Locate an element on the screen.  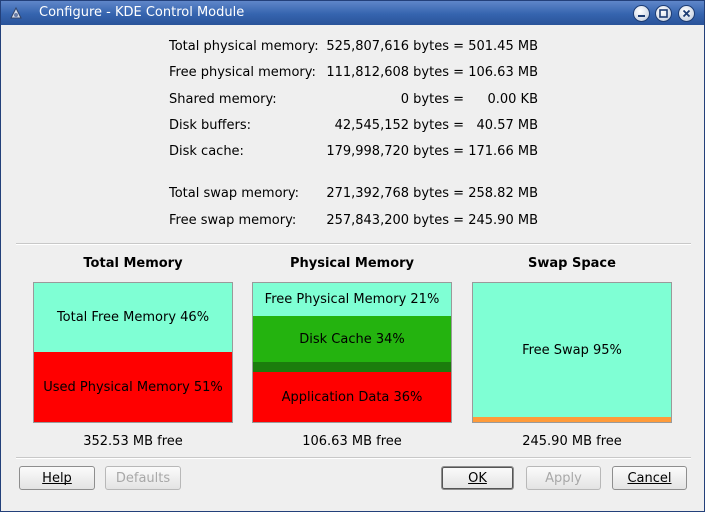
apply-button: Apply is located at coordinates (563, 478).